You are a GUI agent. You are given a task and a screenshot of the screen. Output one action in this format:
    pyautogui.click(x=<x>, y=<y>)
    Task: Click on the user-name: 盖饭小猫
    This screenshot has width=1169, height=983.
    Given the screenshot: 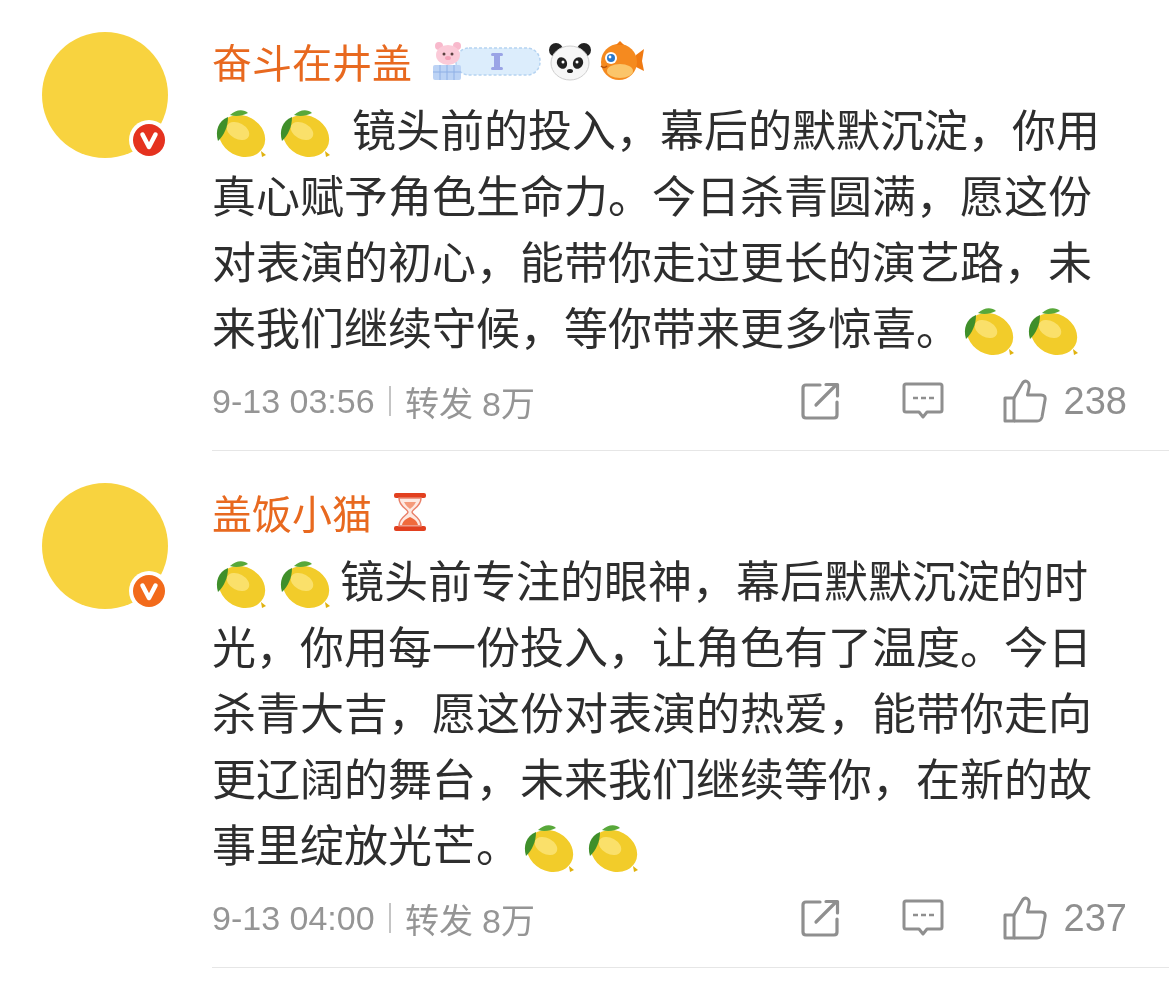 What is the action you would take?
    pyautogui.click(x=292, y=512)
    